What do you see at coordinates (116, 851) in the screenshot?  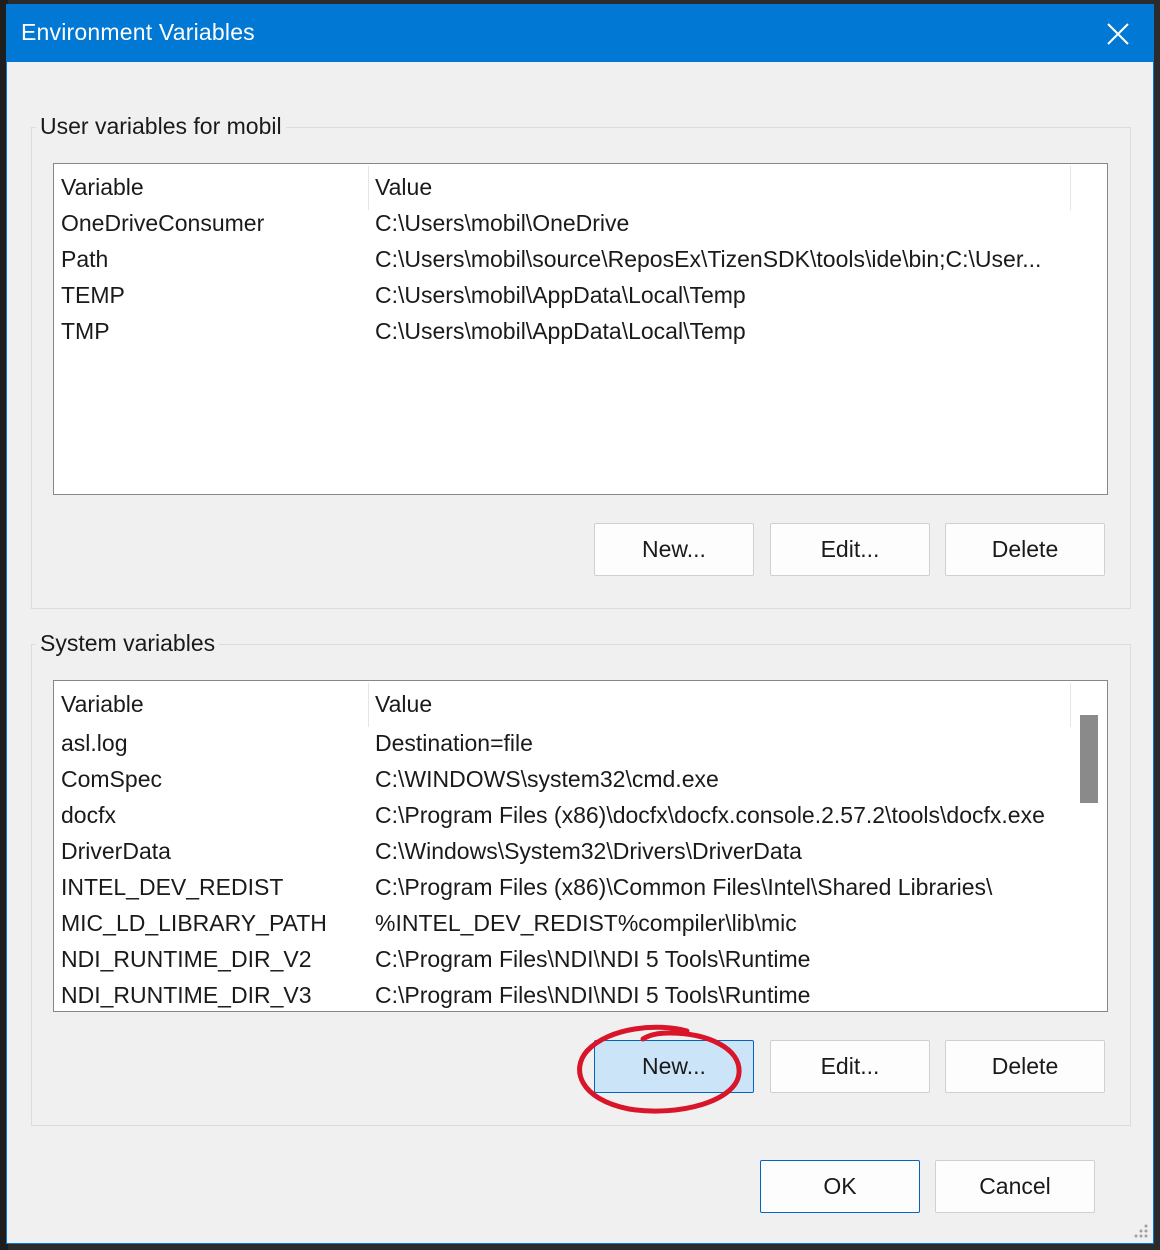 I see `variable-name: DriverData` at bounding box center [116, 851].